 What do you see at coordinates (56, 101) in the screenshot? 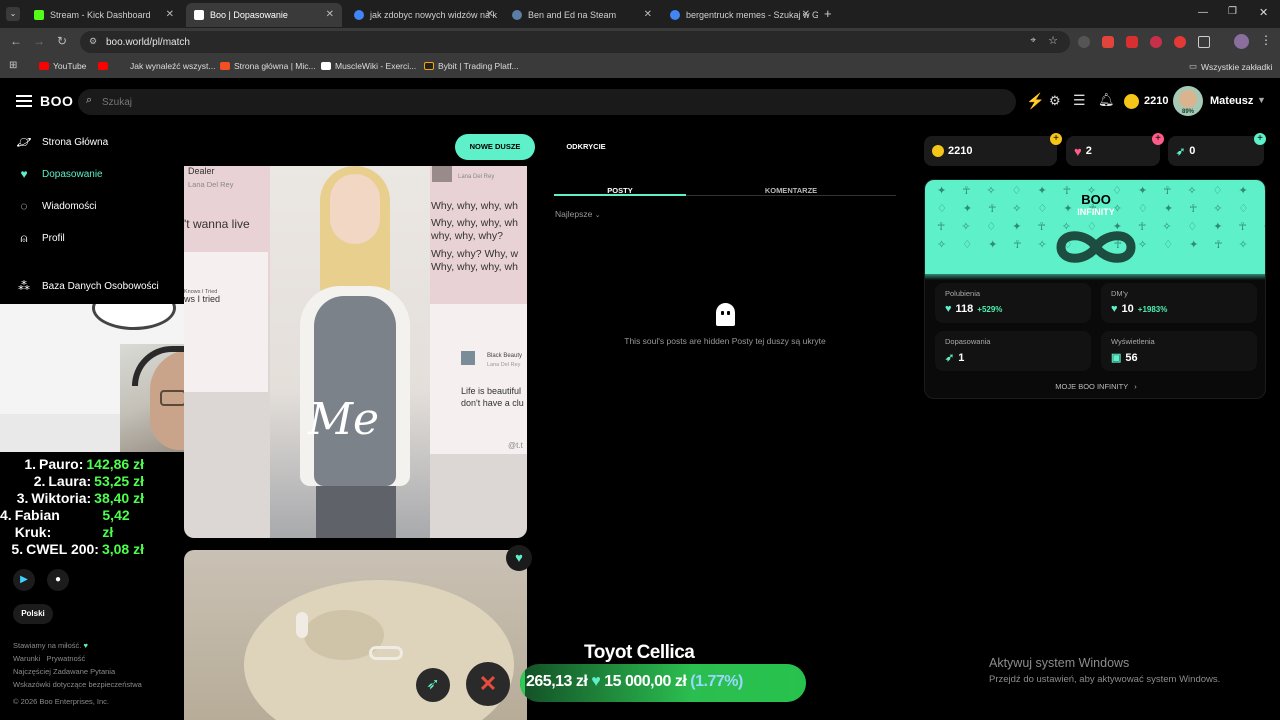
I see `boo-logo: BOO` at bounding box center [56, 101].